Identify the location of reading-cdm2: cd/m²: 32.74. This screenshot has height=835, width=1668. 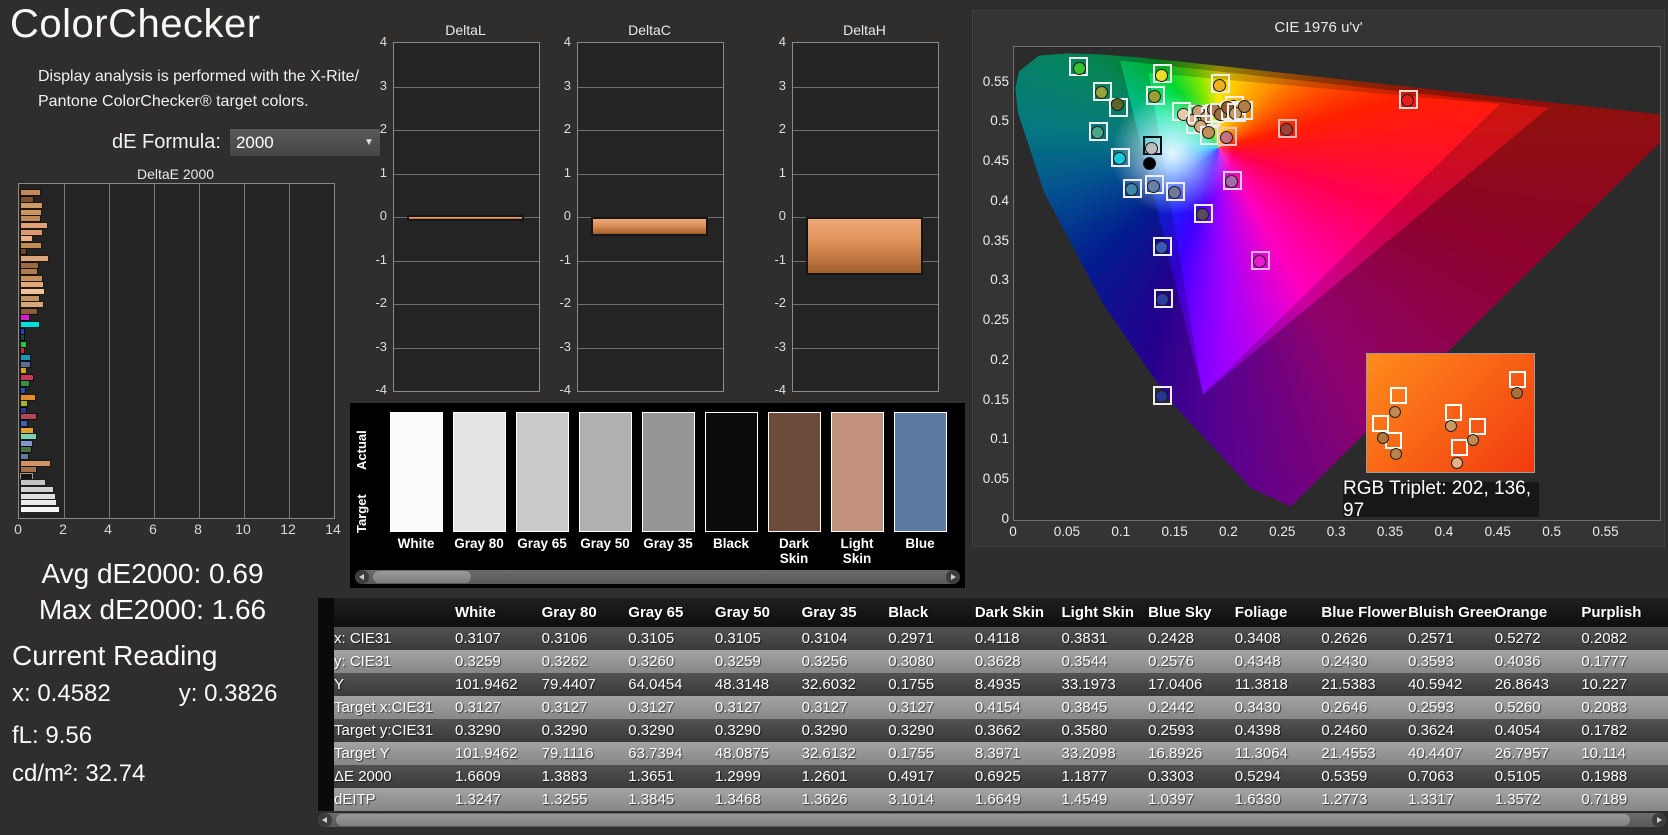
(79, 773).